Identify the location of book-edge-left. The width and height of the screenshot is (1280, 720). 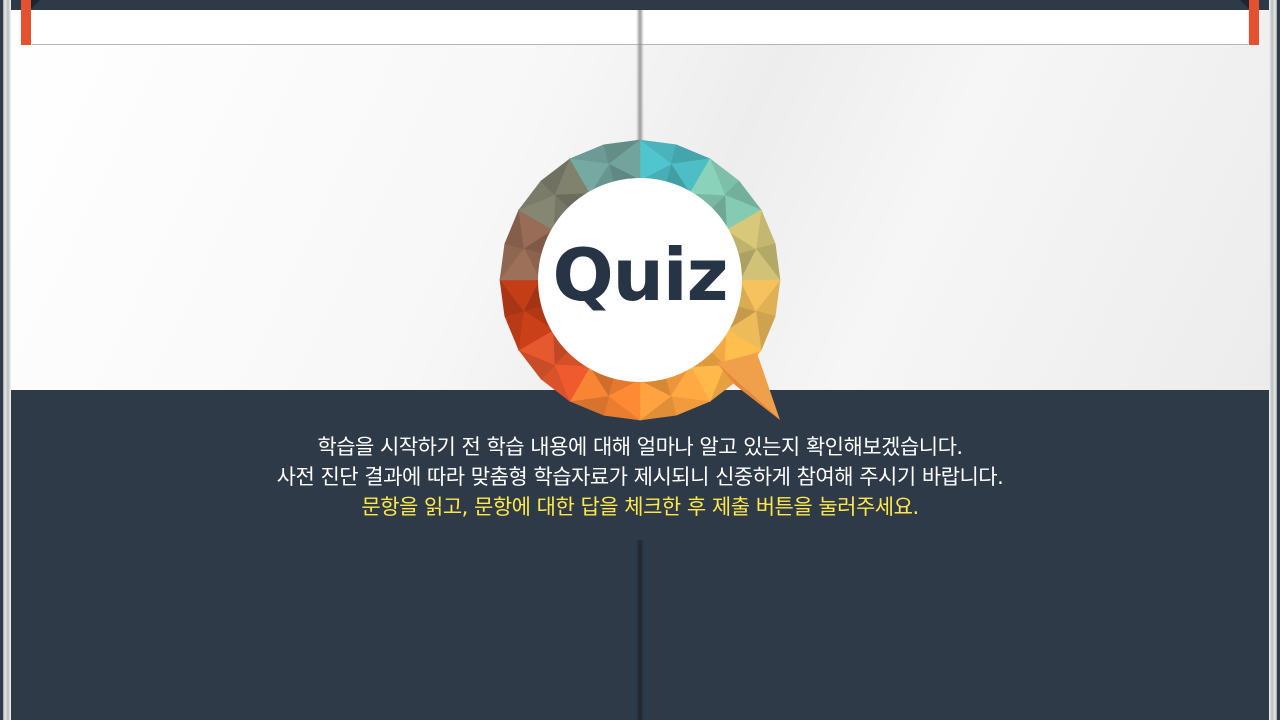
(5, 360).